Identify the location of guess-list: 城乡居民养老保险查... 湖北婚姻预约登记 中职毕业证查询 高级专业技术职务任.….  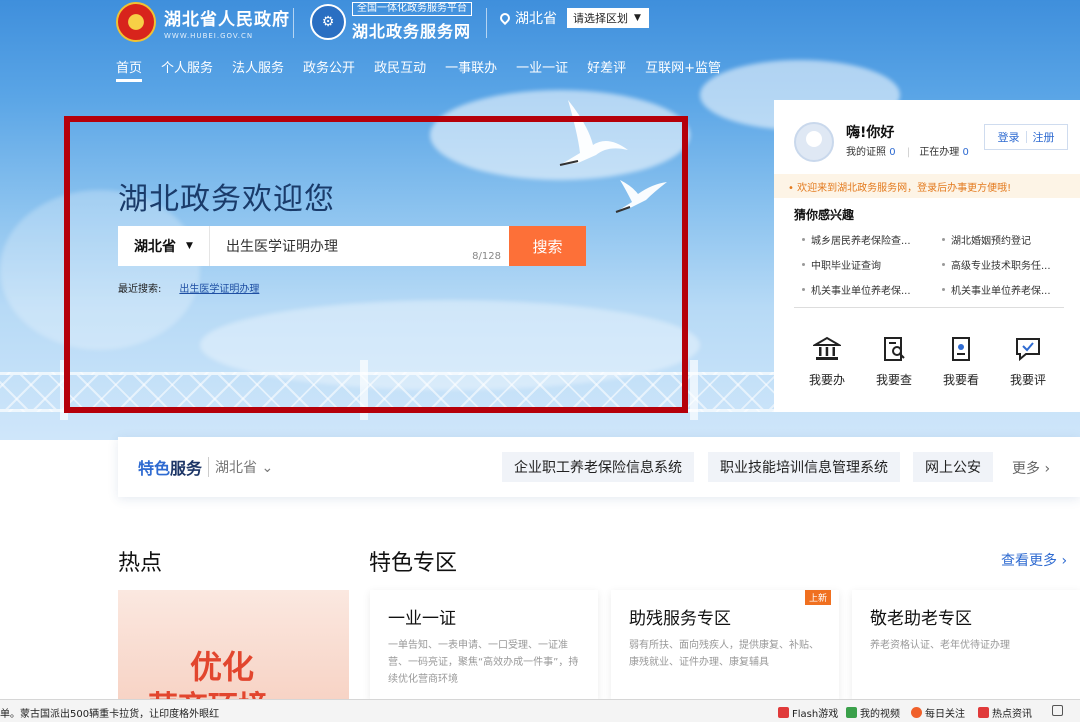
(931, 264).